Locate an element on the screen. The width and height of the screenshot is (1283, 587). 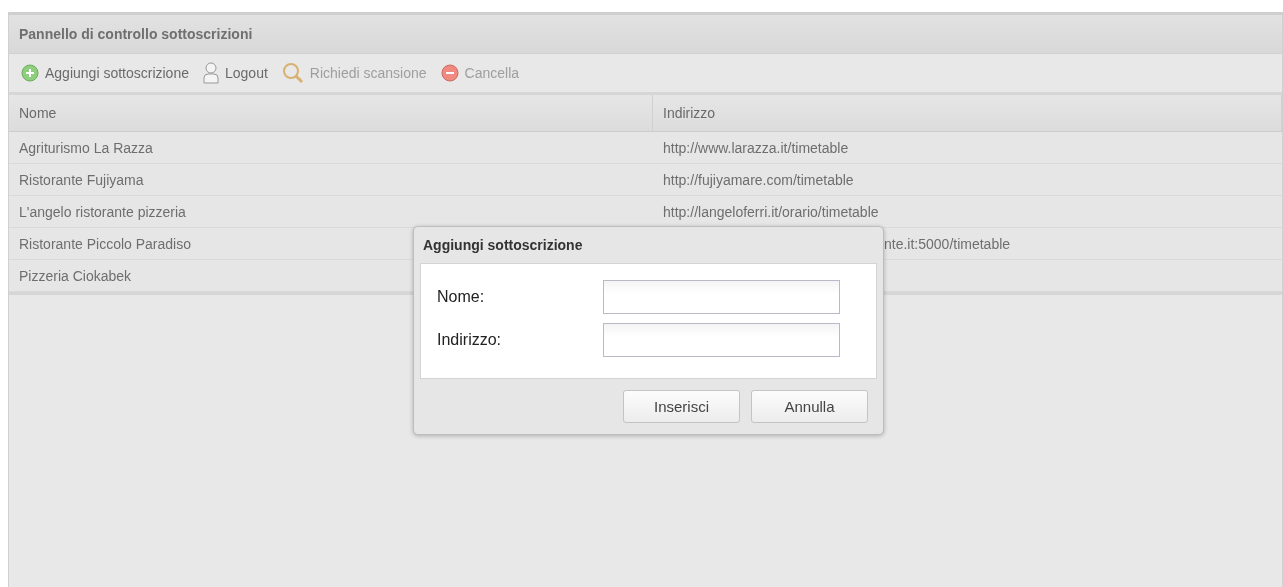
table-cell-text: http://langeloferri.it/orario/timetable is located at coordinates (771, 212).